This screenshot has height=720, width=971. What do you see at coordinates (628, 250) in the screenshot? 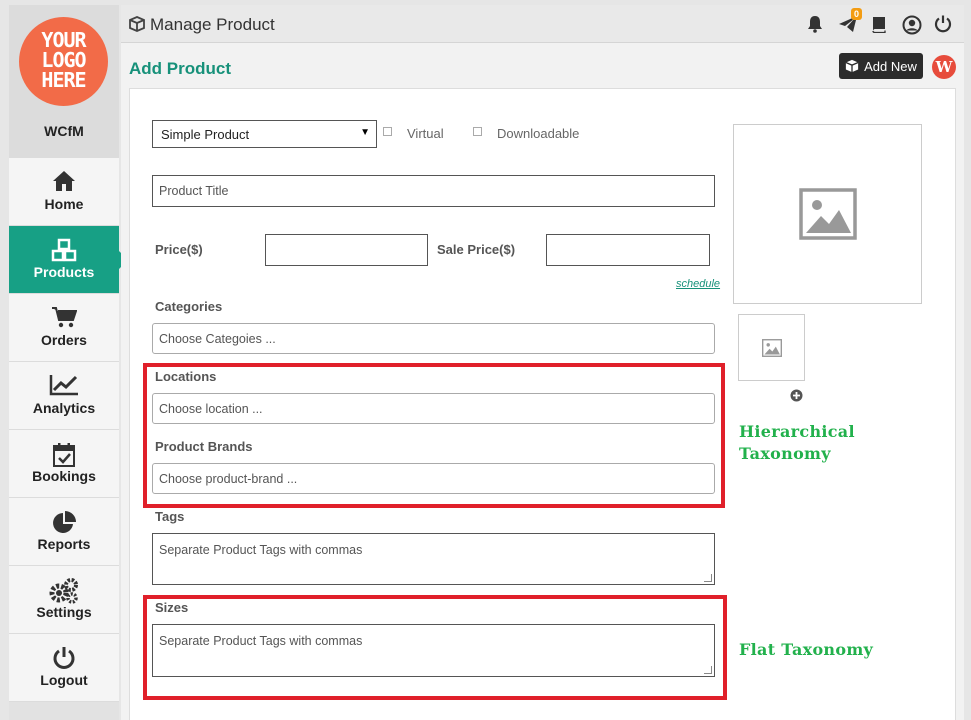
I see `sale-price-input` at bounding box center [628, 250].